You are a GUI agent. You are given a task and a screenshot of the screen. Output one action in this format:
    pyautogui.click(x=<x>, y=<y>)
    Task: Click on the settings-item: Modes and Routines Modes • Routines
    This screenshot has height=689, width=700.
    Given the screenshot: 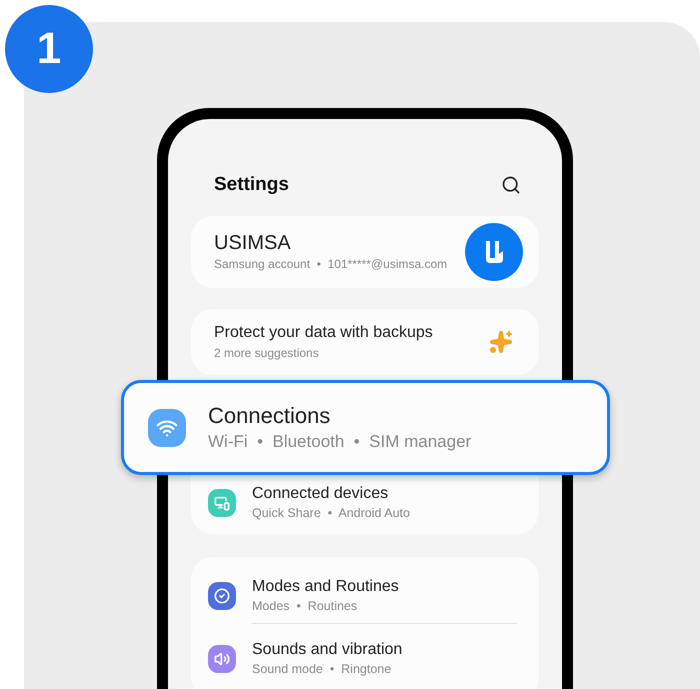 What is the action you would take?
    pyautogui.click(x=365, y=595)
    